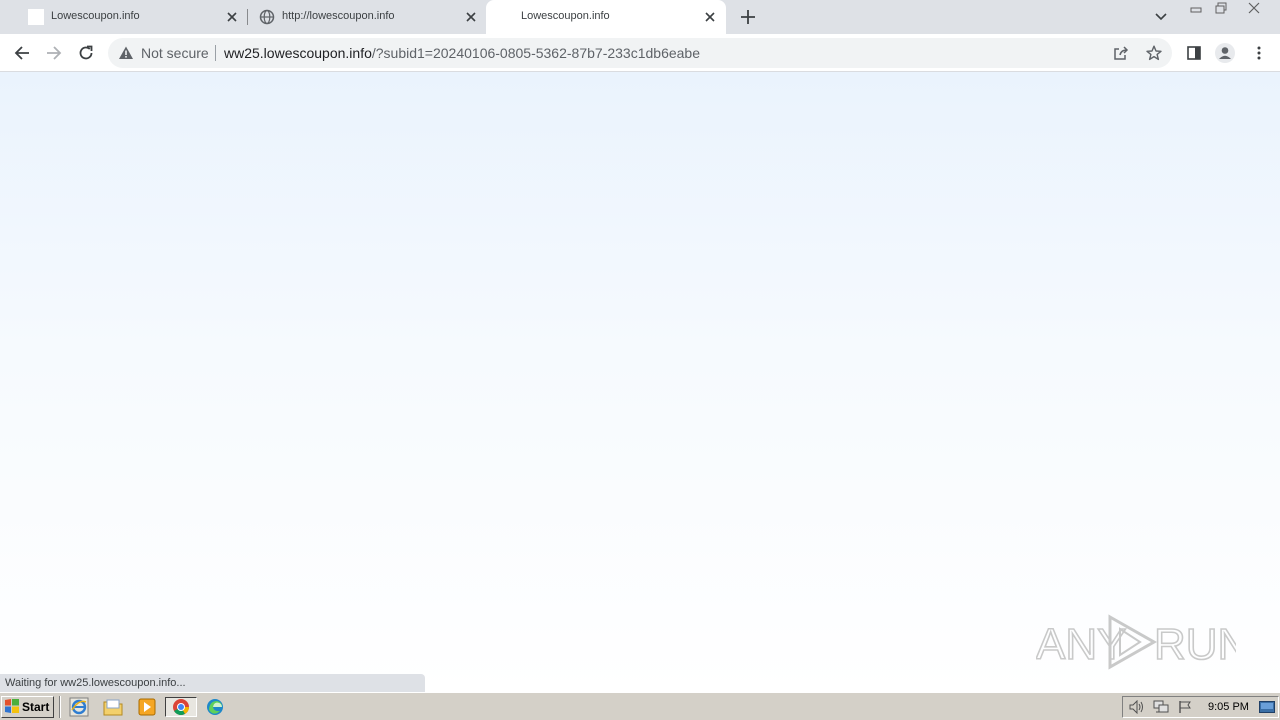 The width and height of the screenshot is (1280, 720). I want to click on plus-icon, so click(748, 17).